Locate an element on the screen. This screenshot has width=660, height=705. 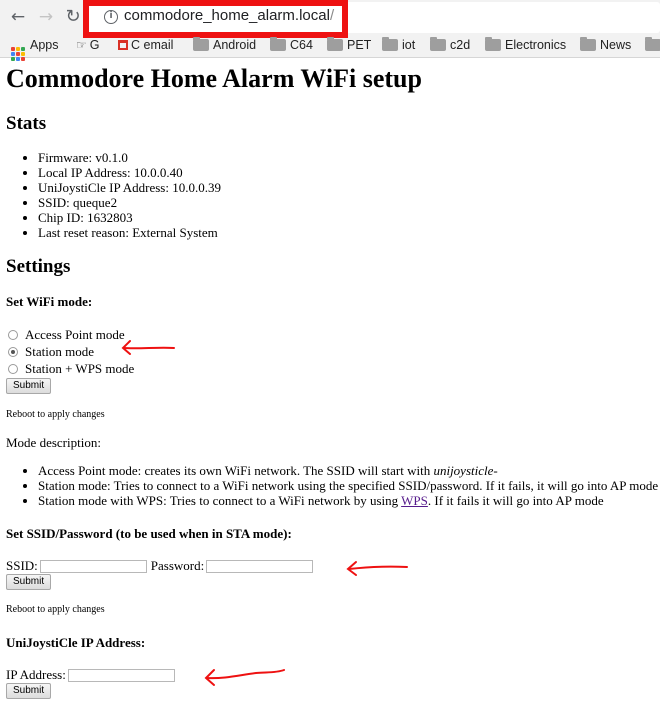
bookmark-news: News is located at coordinates (605, 46).